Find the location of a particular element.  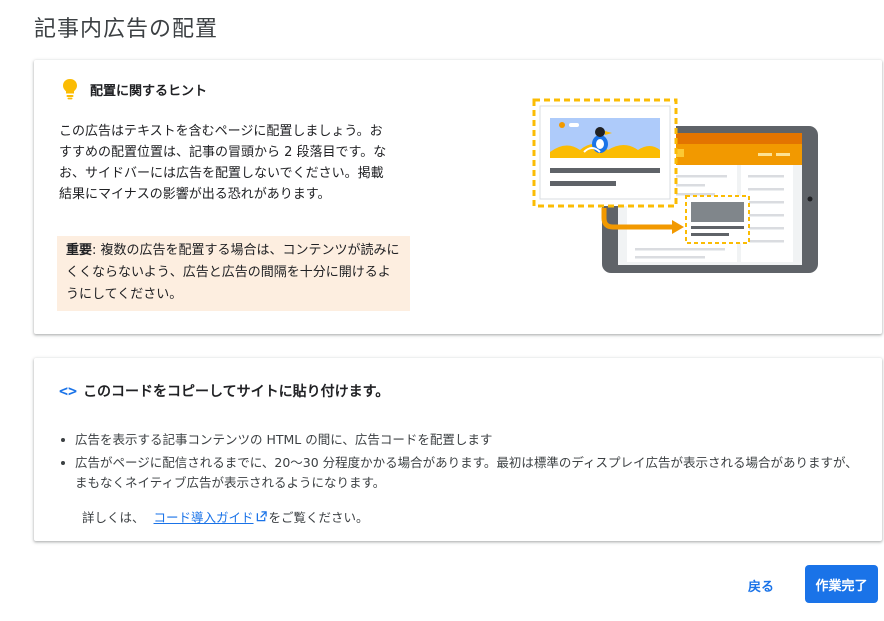

list-item: 広告を表示する記事コンテンツの HTML の間に、広告コードを配置します is located at coordinates (460, 440).